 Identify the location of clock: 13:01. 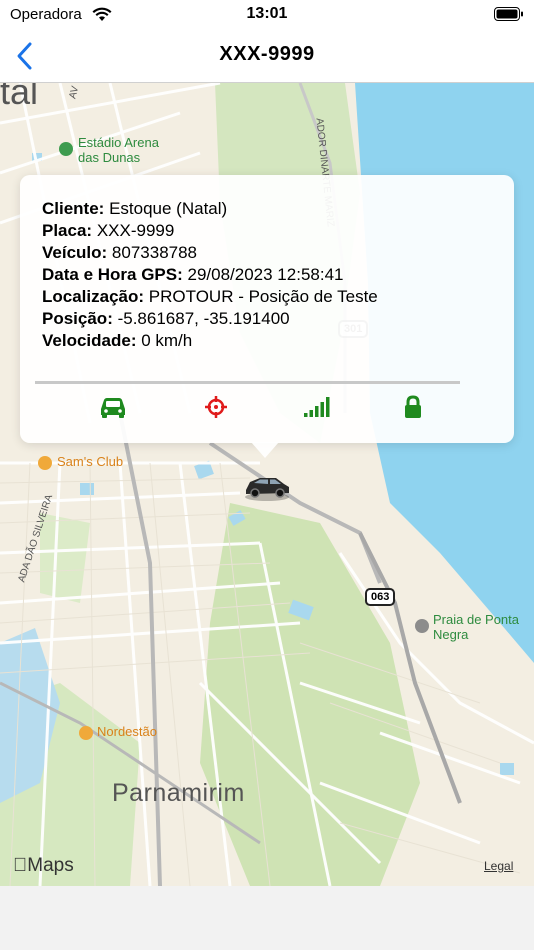
(267, 13).